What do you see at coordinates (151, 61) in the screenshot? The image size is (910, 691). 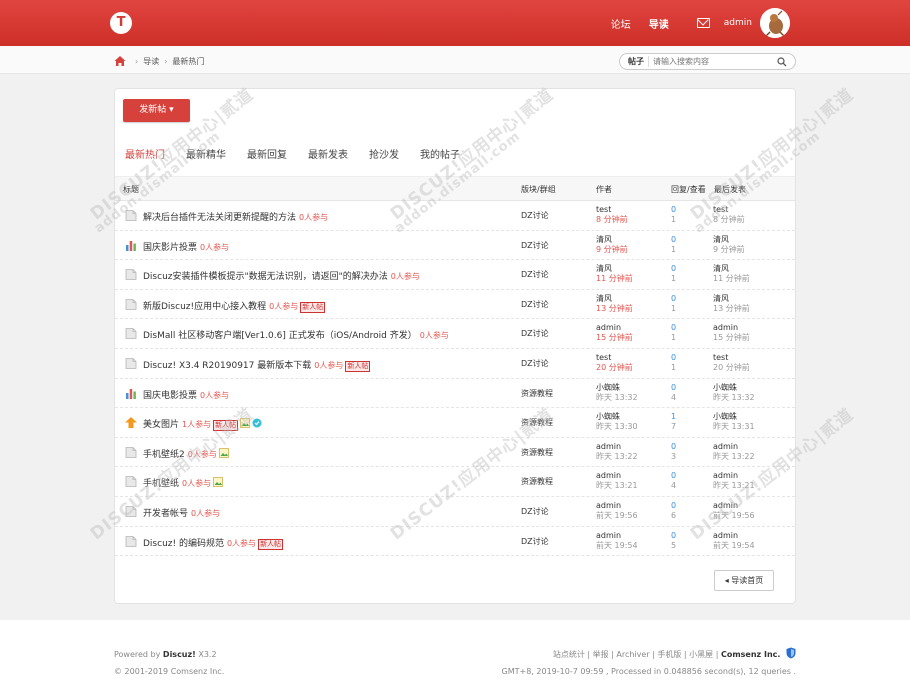 I see `breadcrumb-guide: 导读` at bounding box center [151, 61].